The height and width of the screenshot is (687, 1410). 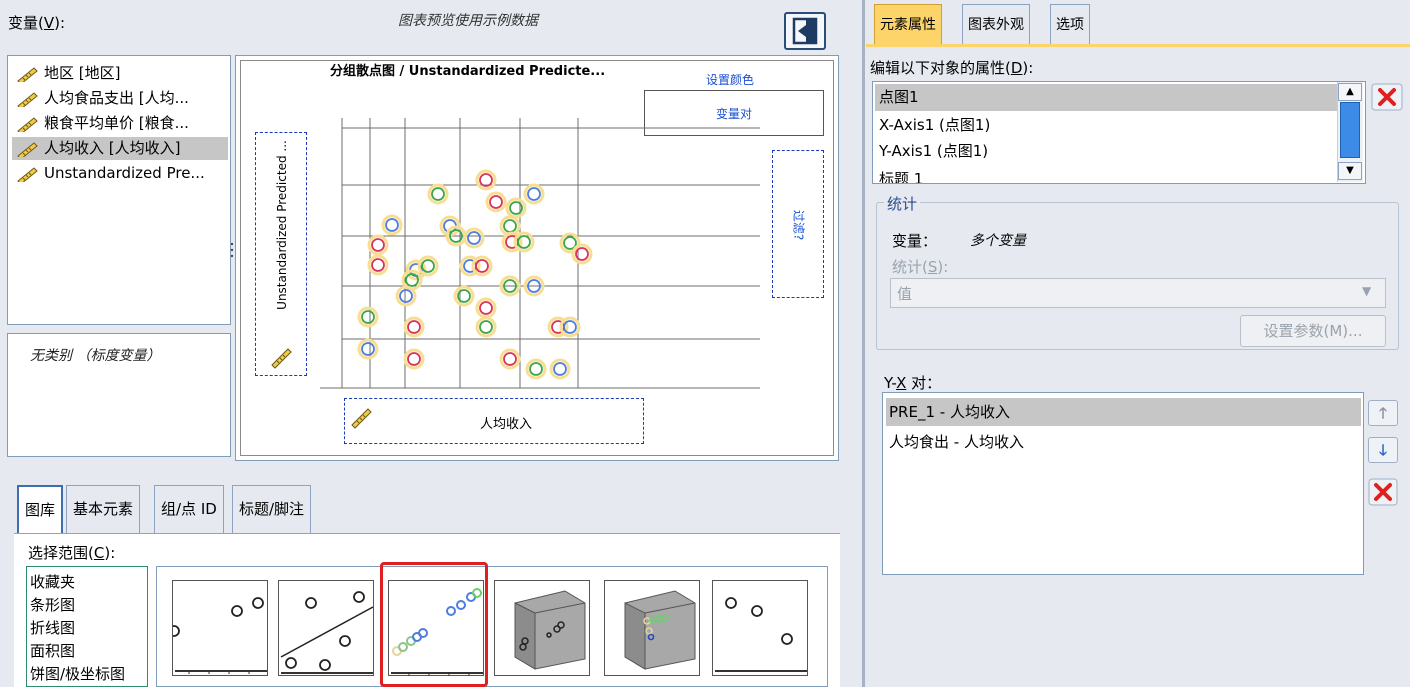 I want to click on statistics-legend: 统计, so click(x=902, y=203).